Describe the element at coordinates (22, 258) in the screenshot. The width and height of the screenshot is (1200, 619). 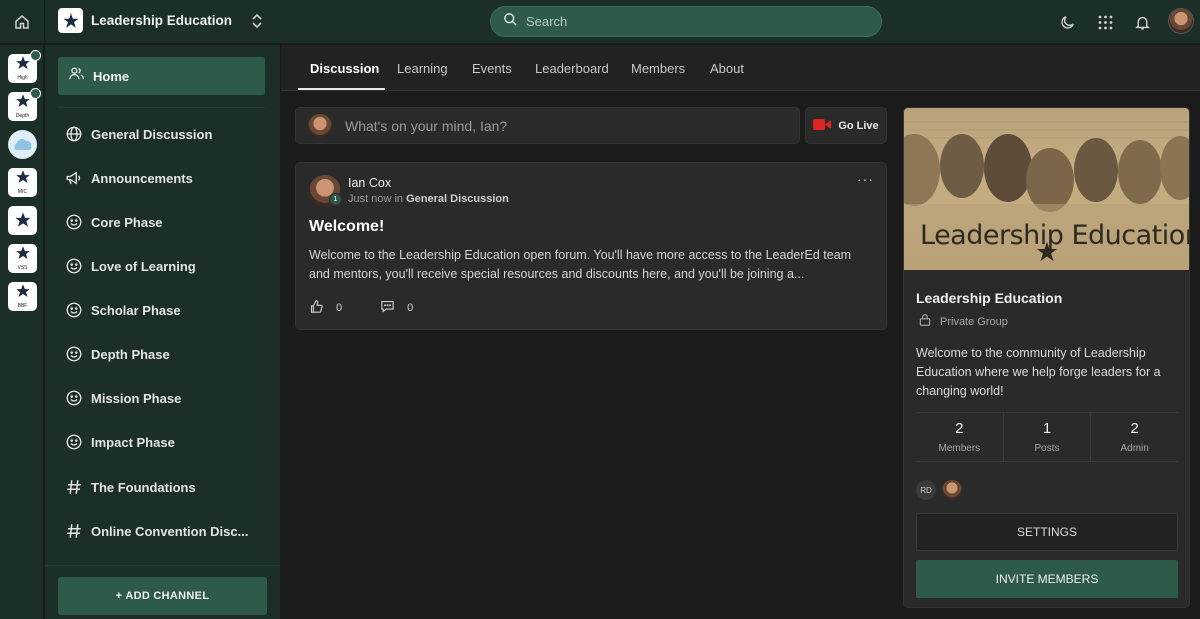
I see `rail-community-vss: VSS` at that location.